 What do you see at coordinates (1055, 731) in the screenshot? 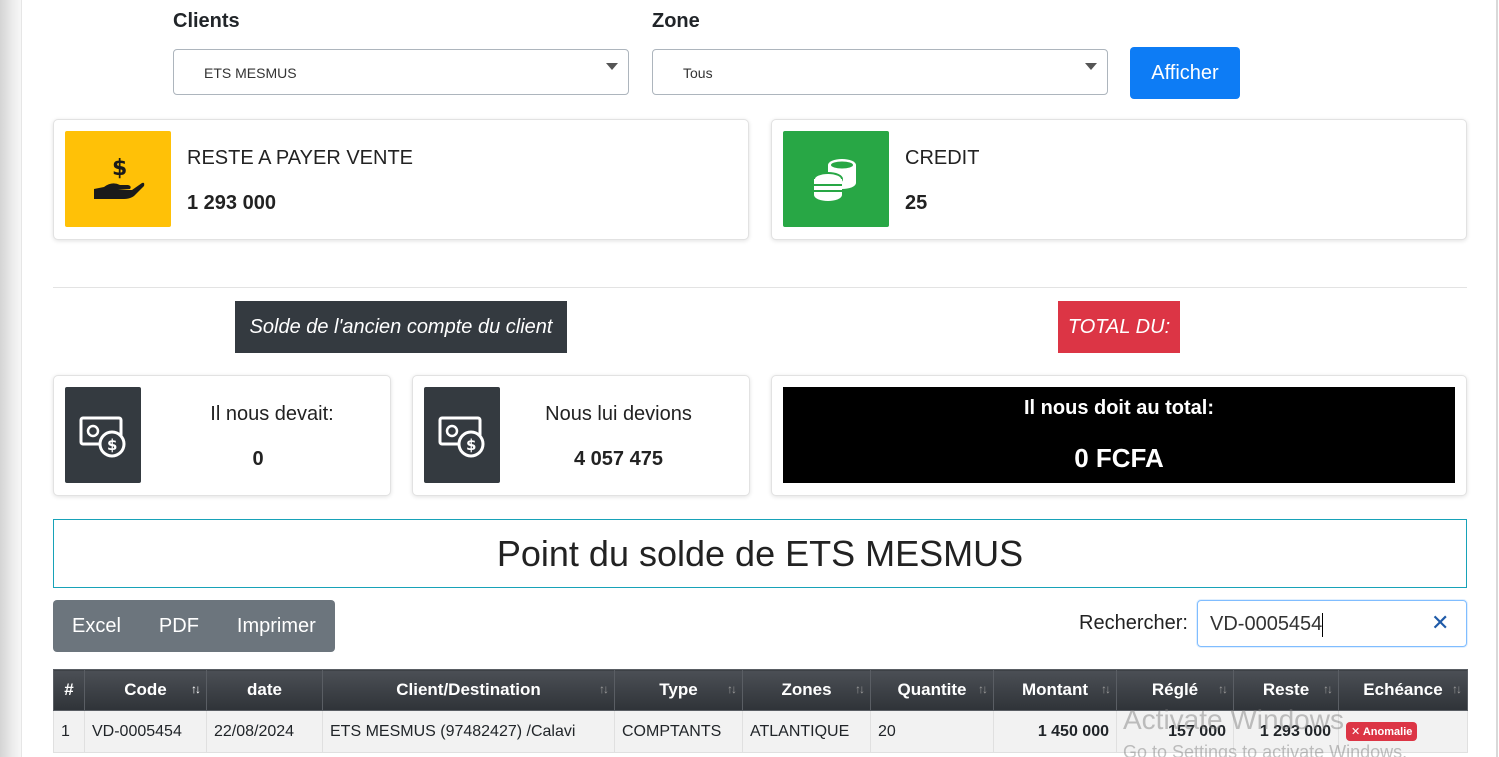
I see `cell-montant: 1 450 000` at bounding box center [1055, 731].